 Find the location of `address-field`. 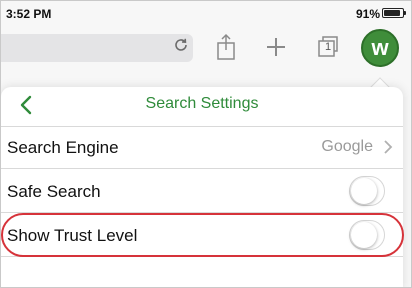

address-field is located at coordinates (97, 48).